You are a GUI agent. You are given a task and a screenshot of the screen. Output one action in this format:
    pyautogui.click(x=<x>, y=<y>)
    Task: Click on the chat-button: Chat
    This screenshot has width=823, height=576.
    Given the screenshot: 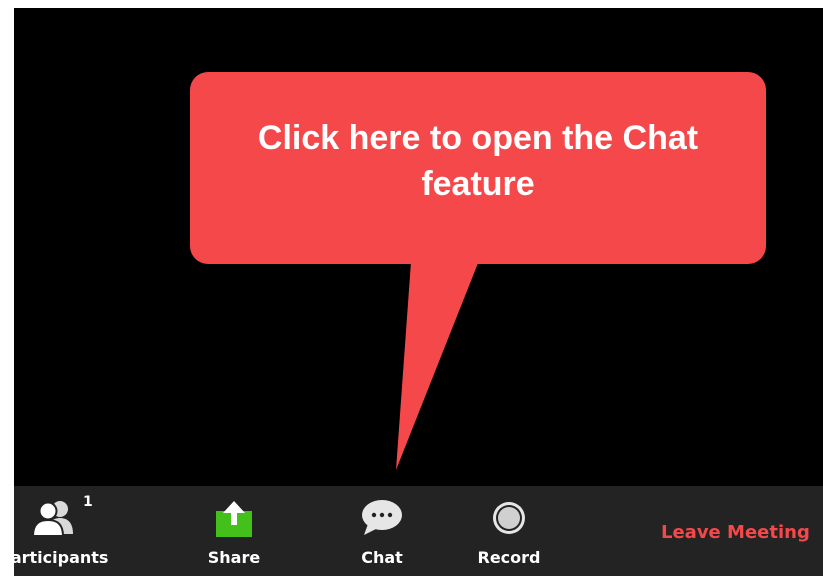 What is the action you would take?
    pyautogui.click(x=382, y=531)
    